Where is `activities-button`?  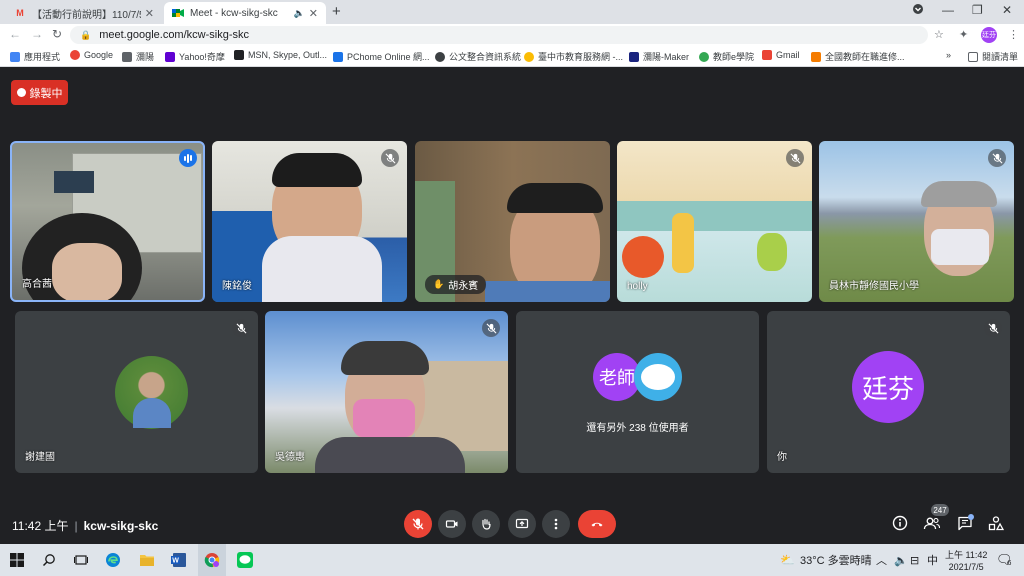
activities-button is located at coordinates (996, 523).